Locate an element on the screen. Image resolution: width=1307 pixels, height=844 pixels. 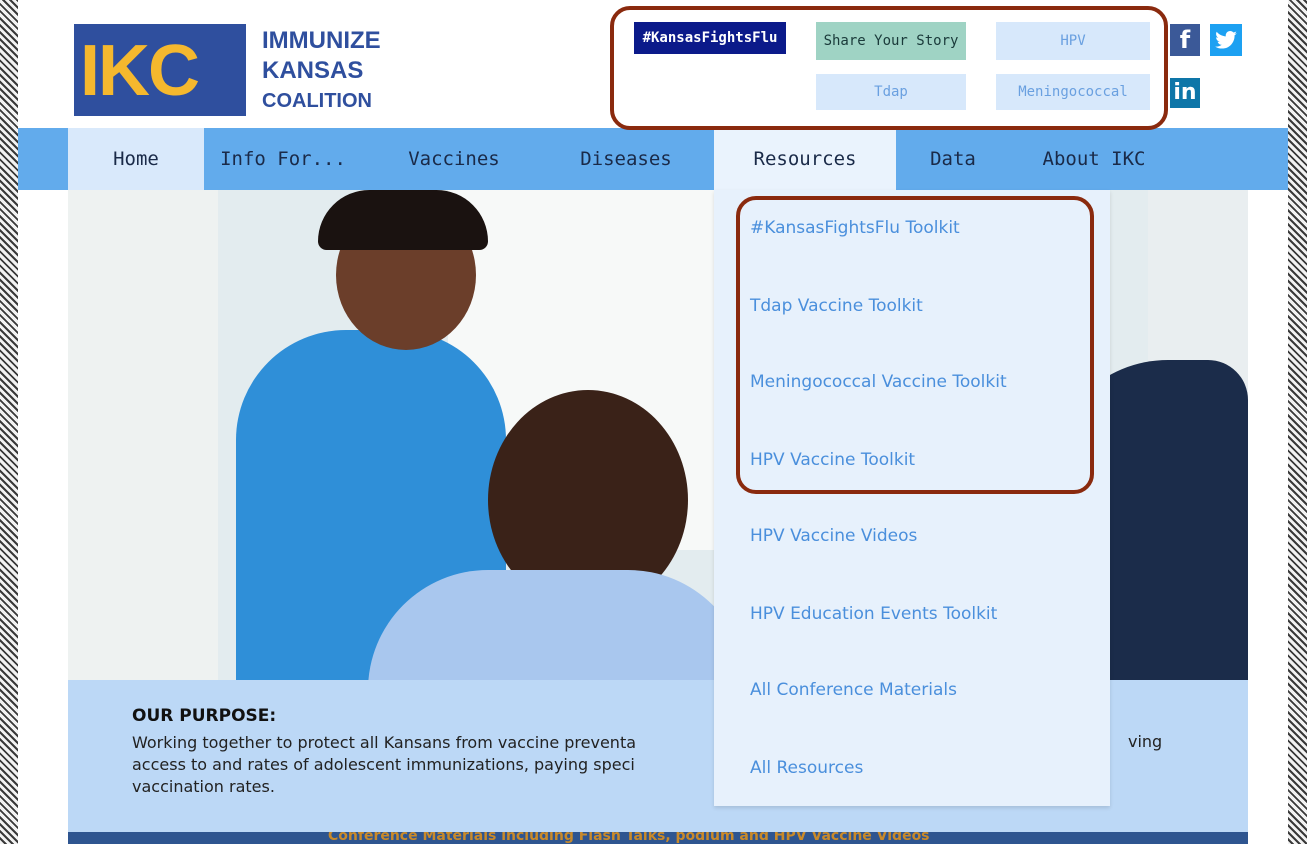
nav-resources: Resources is located at coordinates (805, 159).